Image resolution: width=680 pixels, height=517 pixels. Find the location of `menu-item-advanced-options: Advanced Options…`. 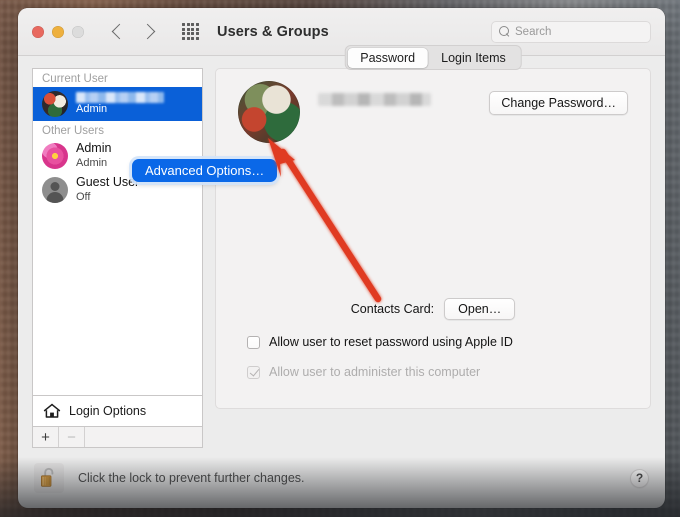

menu-item-advanced-options: Advanced Options… is located at coordinates (205, 170).